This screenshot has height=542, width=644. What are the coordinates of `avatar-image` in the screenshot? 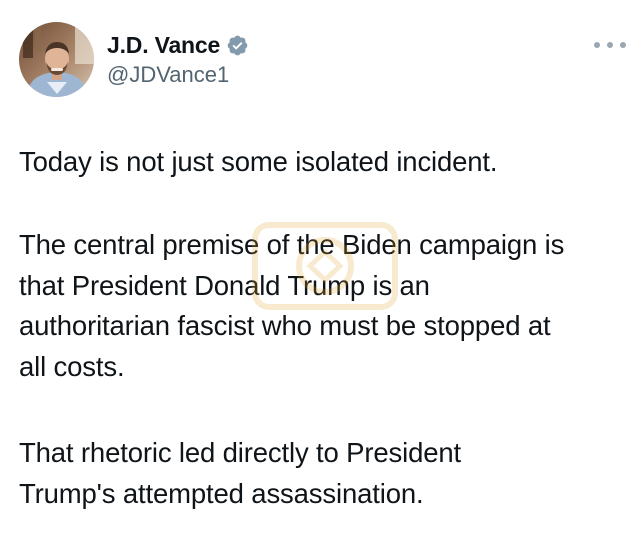 It's located at (56, 59).